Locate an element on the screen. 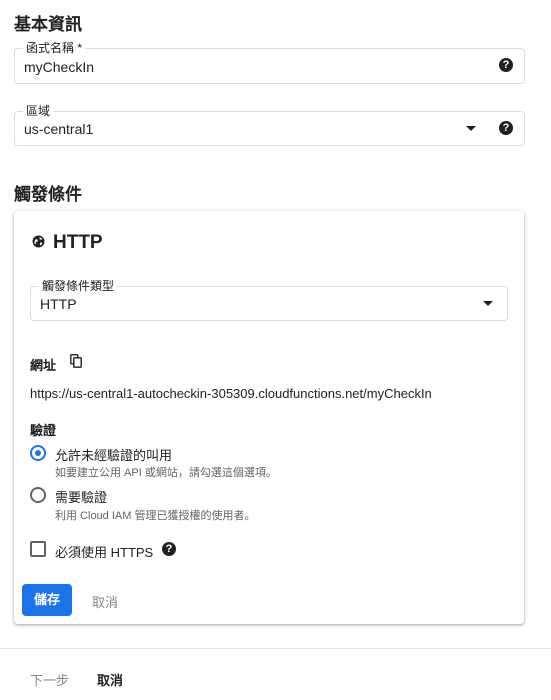 Image resolution: width=551 pixels, height=700 pixels. url-label: 網址 is located at coordinates (43, 365).